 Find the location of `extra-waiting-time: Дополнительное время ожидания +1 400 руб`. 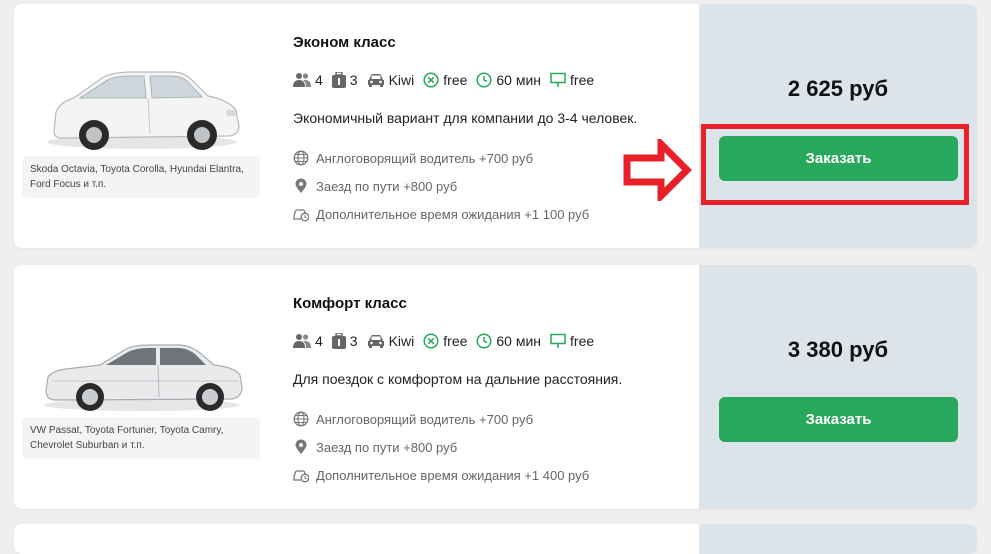

extra-waiting-time: Дополнительное время ожидания +1 400 руб is located at coordinates (441, 475).